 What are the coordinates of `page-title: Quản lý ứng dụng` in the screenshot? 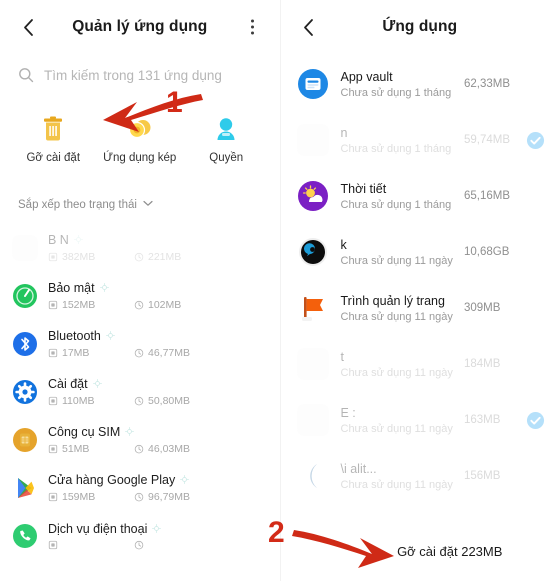 It's located at (140, 26).